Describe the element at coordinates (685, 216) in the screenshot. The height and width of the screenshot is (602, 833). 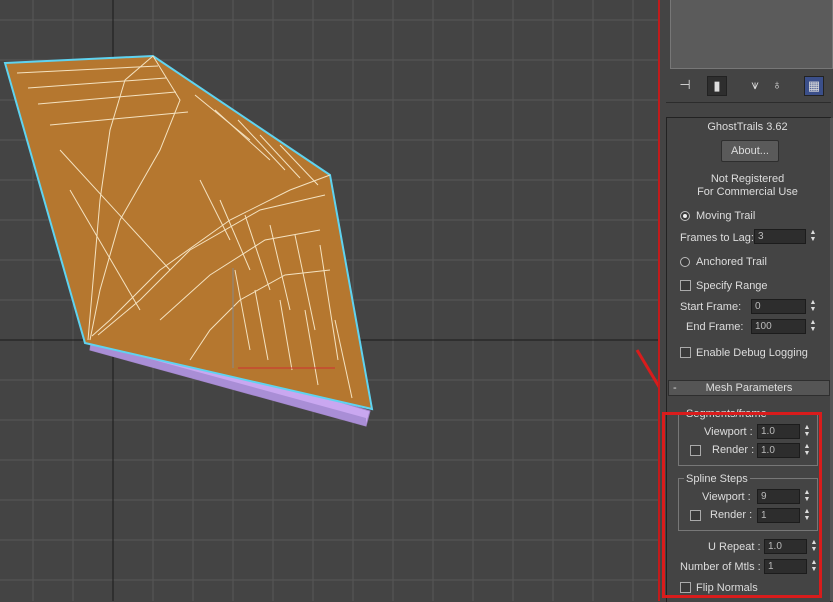
I see `moving-trail-radio` at that location.